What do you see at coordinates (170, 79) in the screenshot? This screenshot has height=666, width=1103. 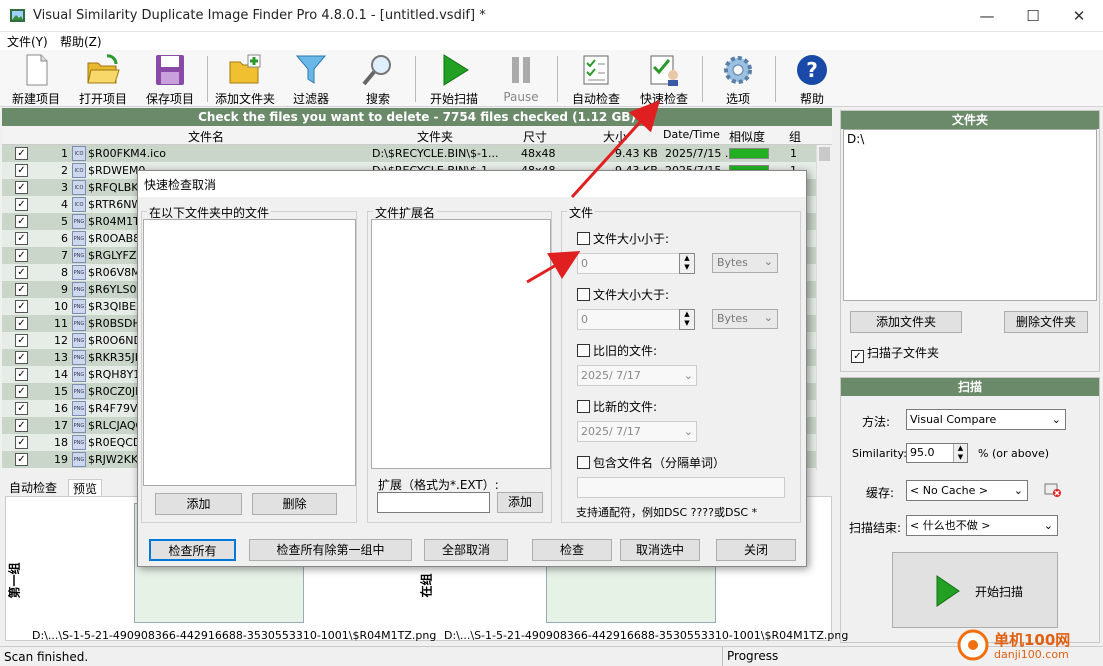 I see `save-project-button: 保存项目` at bounding box center [170, 79].